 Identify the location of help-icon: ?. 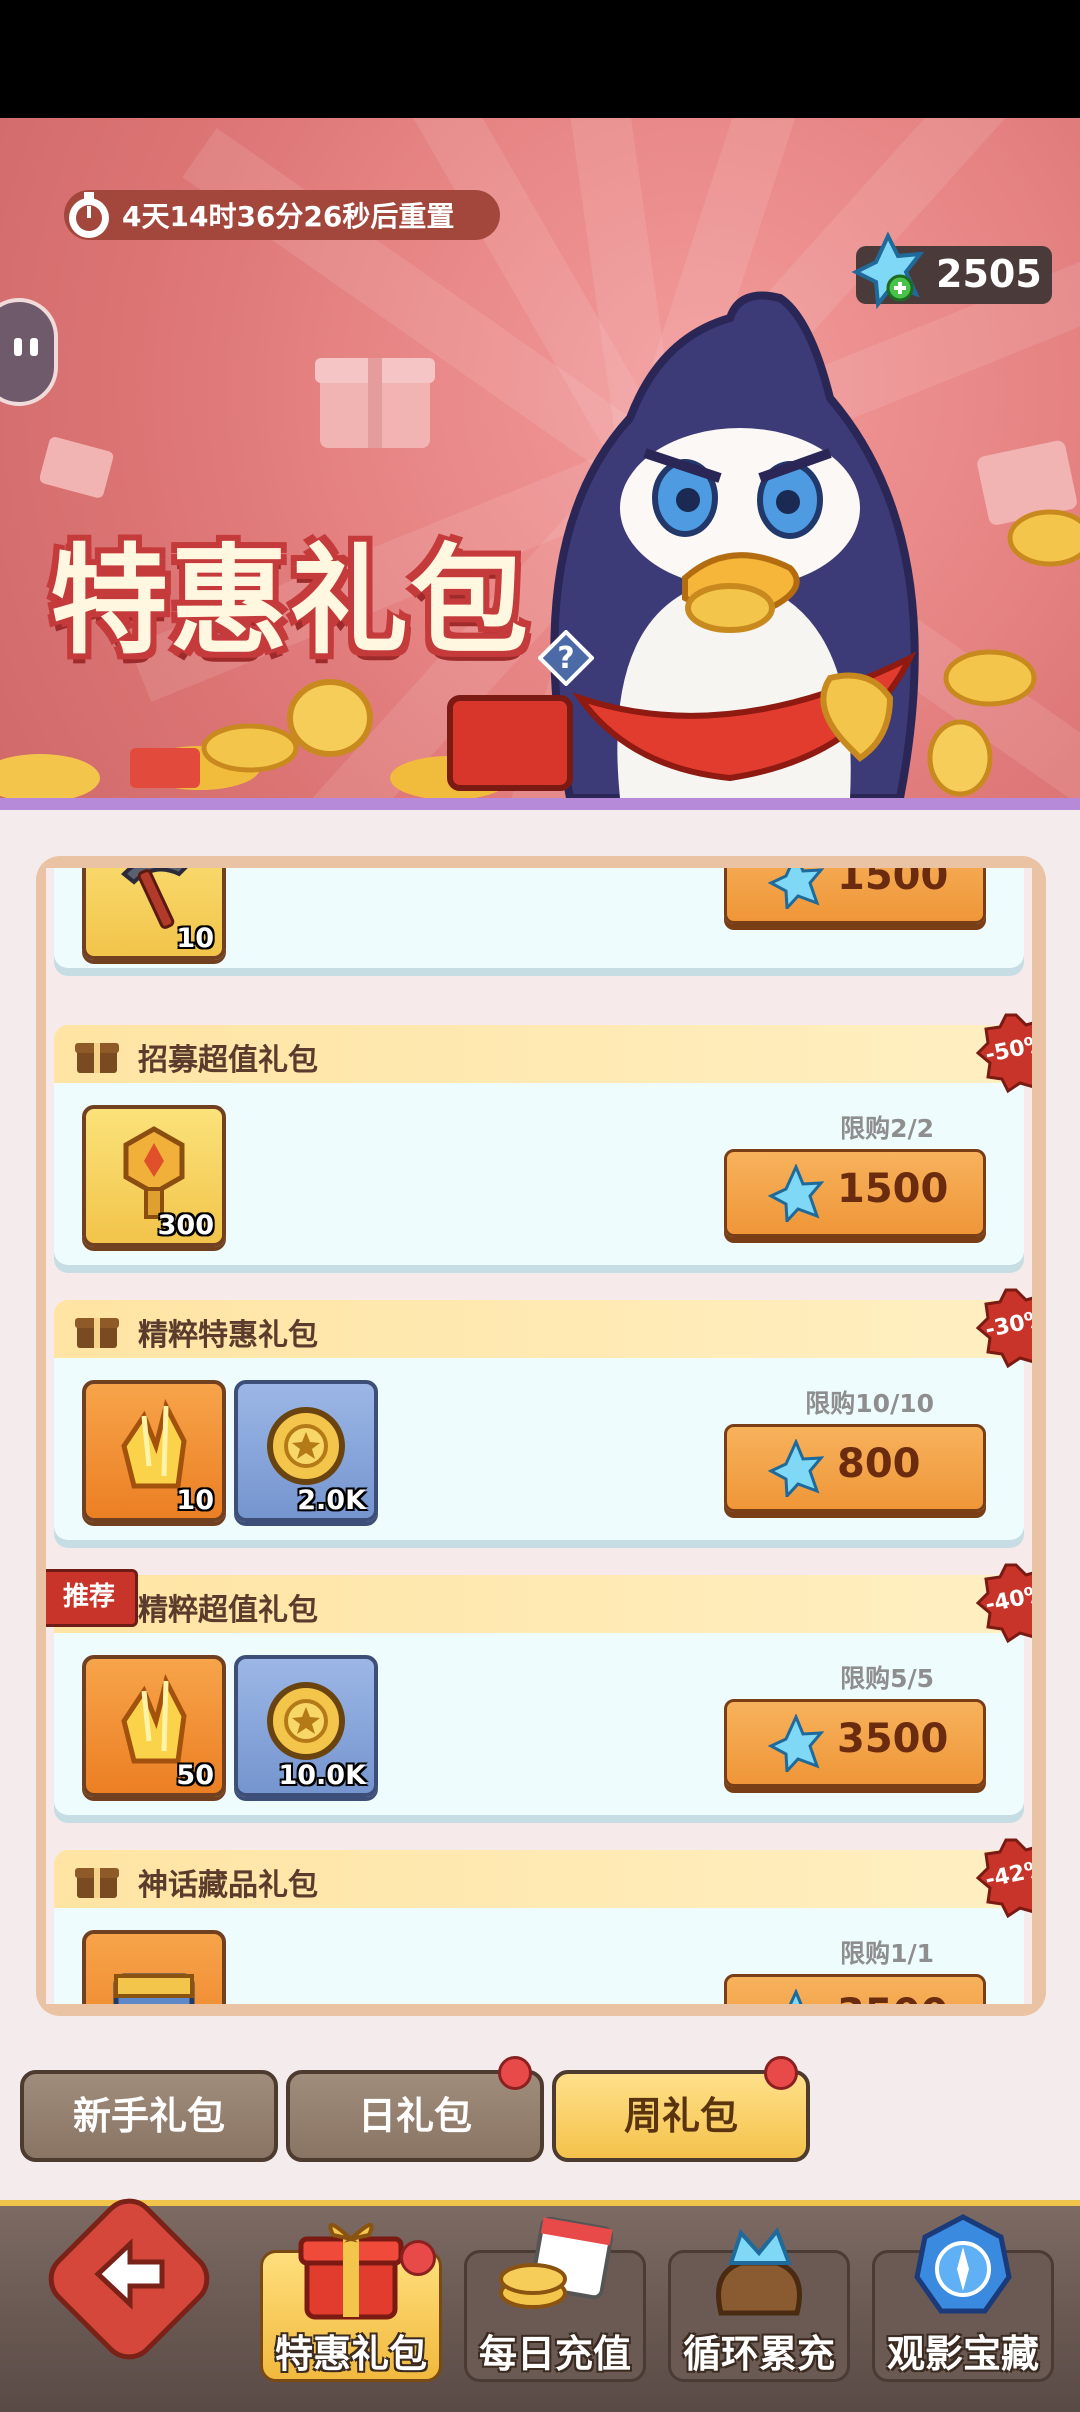
(566, 658).